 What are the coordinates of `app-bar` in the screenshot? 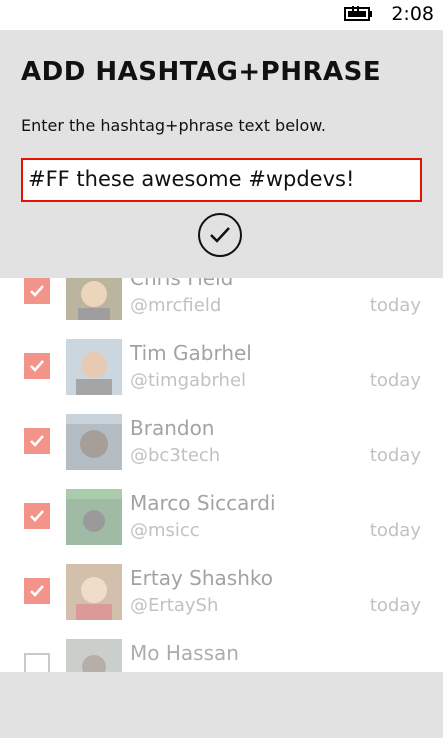 It's located at (221, 705).